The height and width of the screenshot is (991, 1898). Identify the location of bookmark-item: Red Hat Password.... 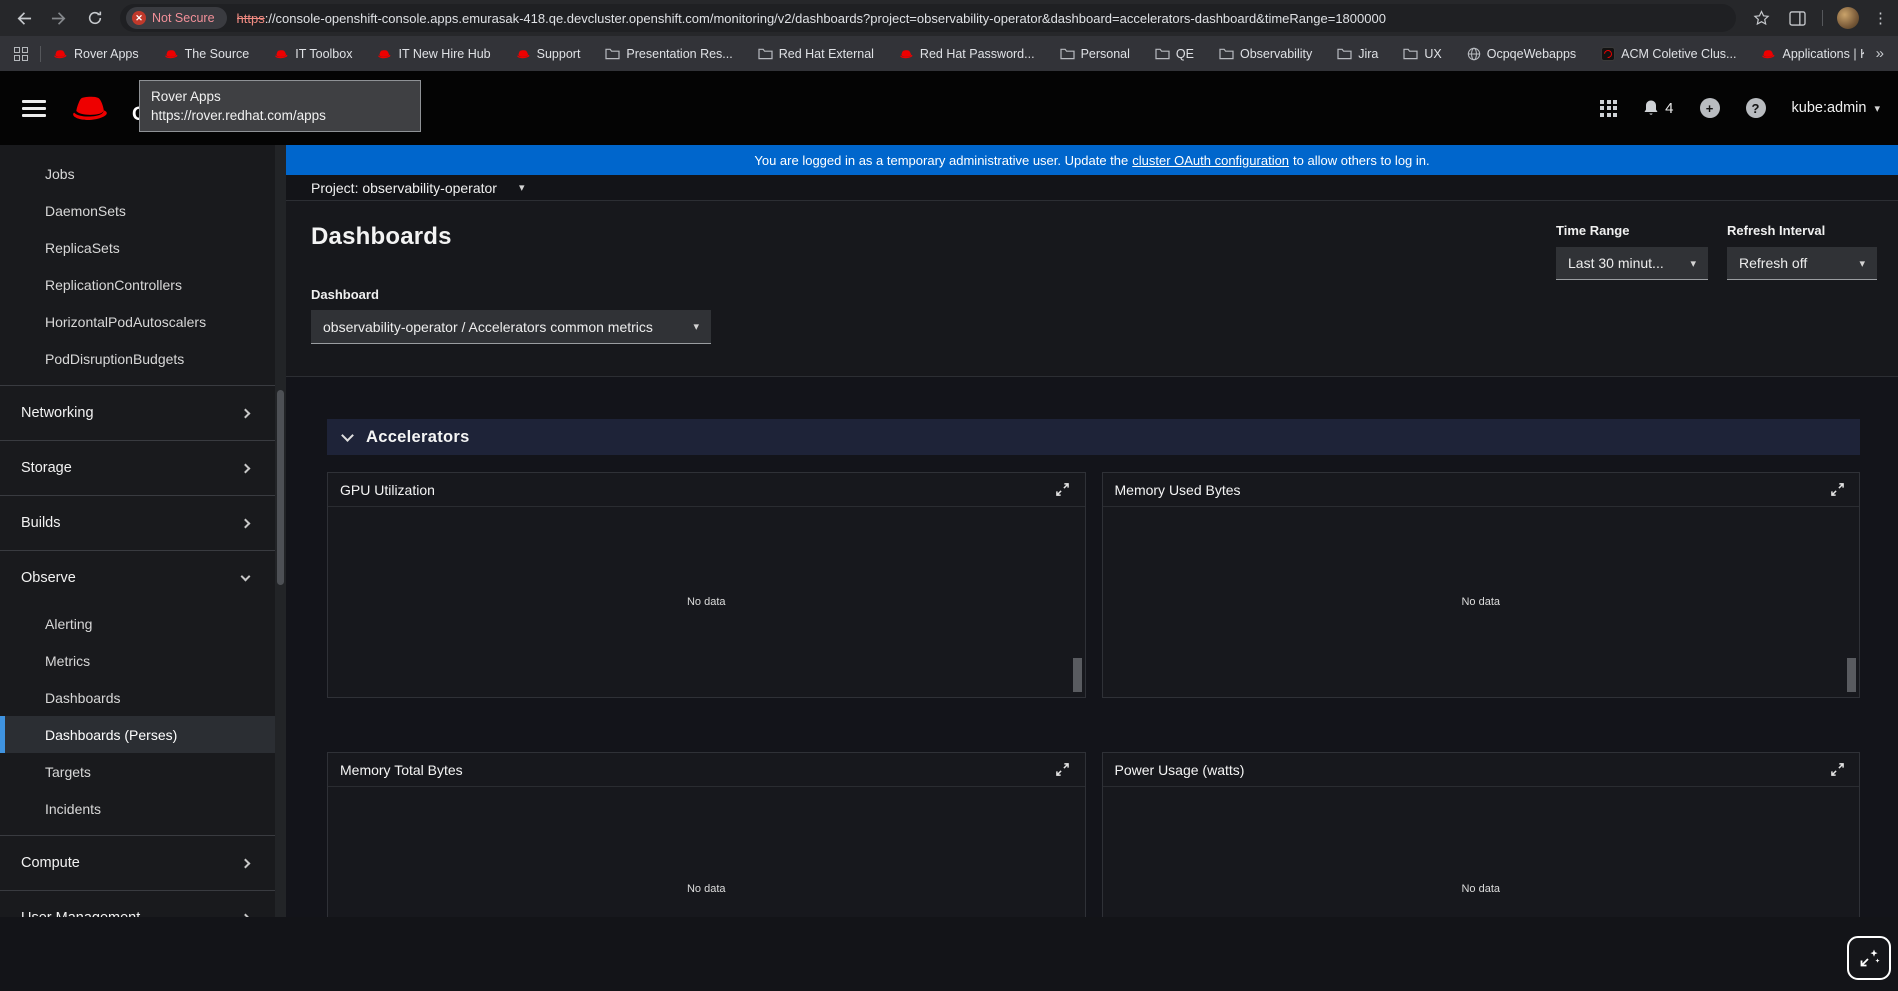
(967, 54).